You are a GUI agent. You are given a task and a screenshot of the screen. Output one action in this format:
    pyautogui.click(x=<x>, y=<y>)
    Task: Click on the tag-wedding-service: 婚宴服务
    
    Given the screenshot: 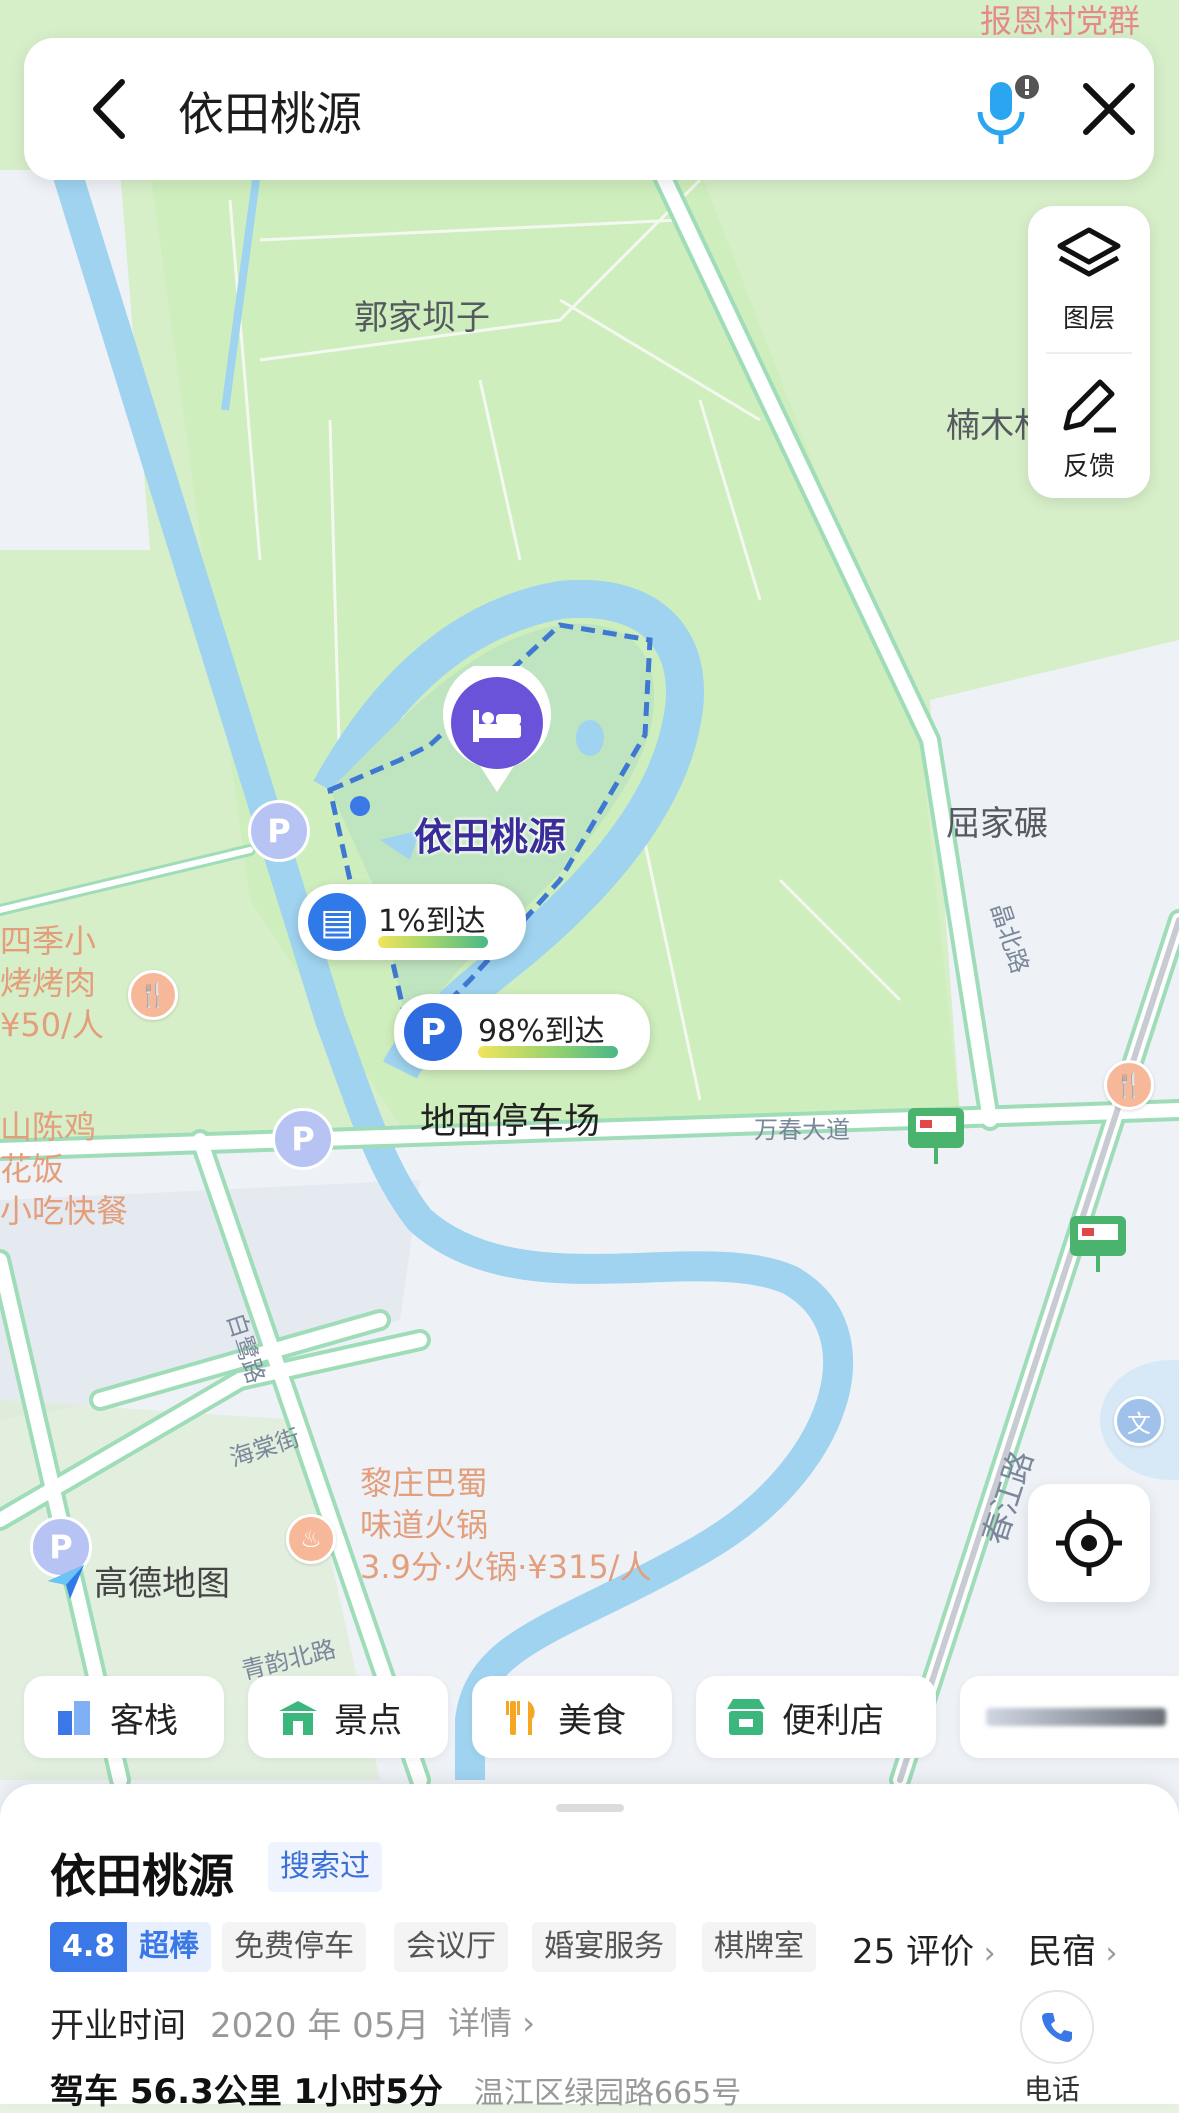 What is the action you would take?
    pyautogui.click(x=604, y=1947)
    